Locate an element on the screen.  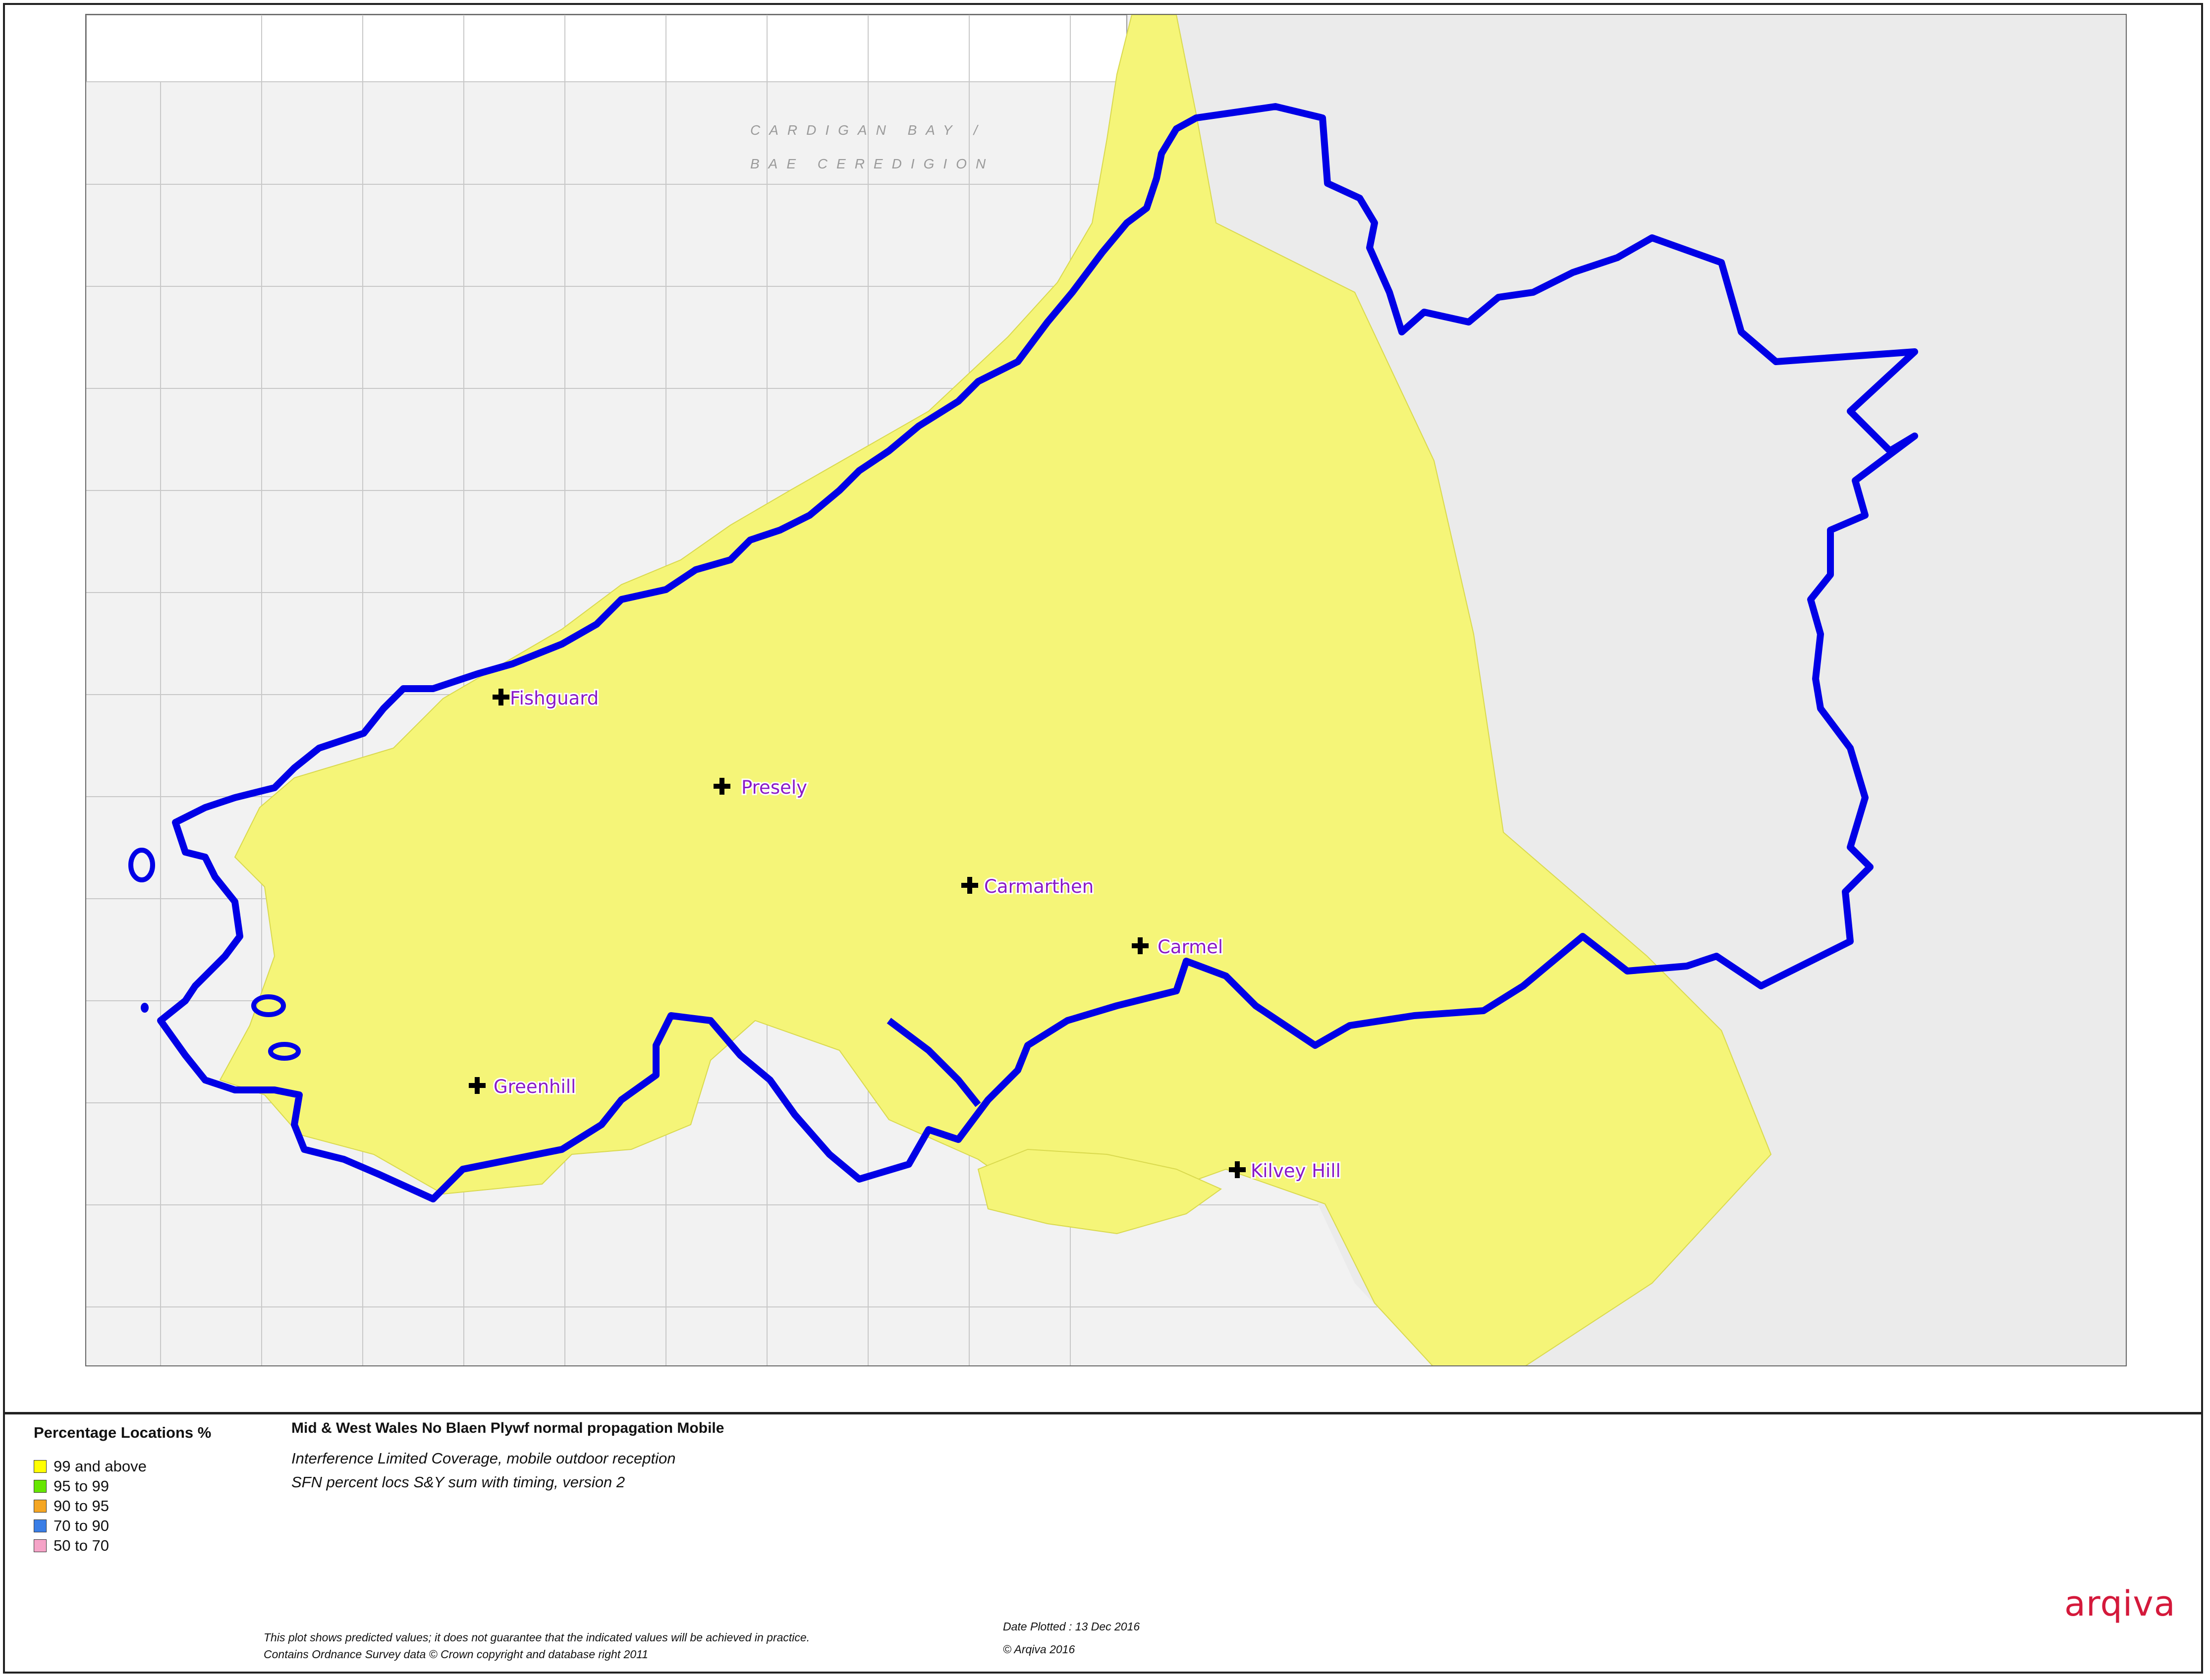
legend-item: 50 to 70 is located at coordinates (71, 1546).